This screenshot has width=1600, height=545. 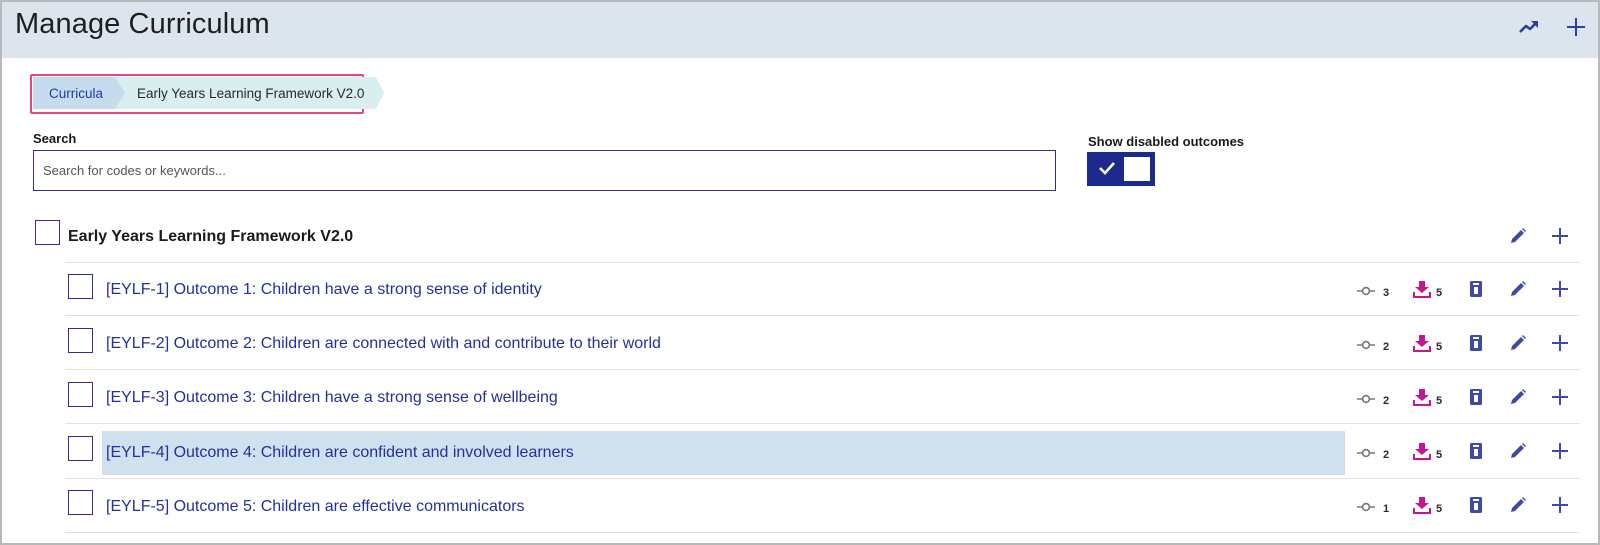 What do you see at coordinates (1576, 27) in the screenshot?
I see `plus-icon` at bounding box center [1576, 27].